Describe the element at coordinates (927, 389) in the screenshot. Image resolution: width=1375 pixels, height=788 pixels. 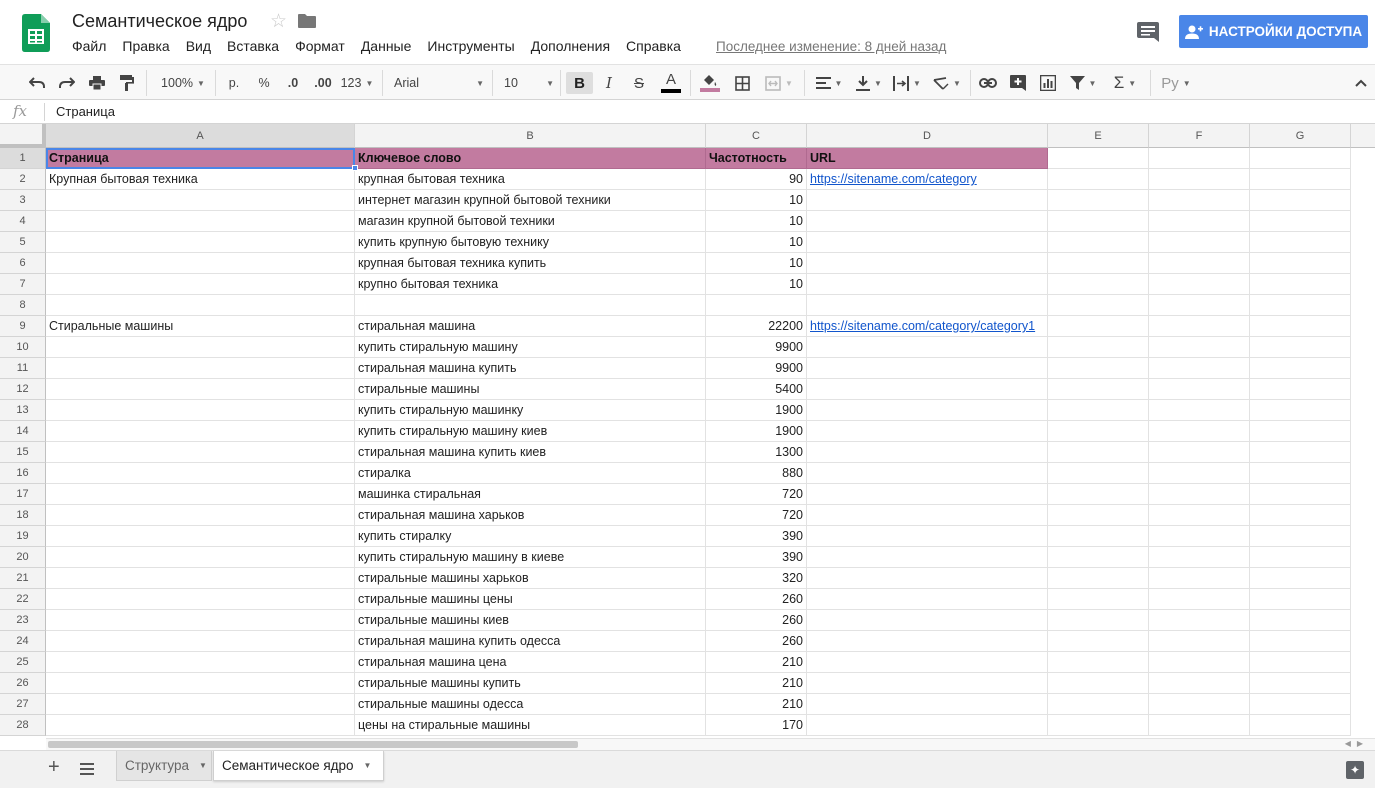
I see `cell-d12` at that location.